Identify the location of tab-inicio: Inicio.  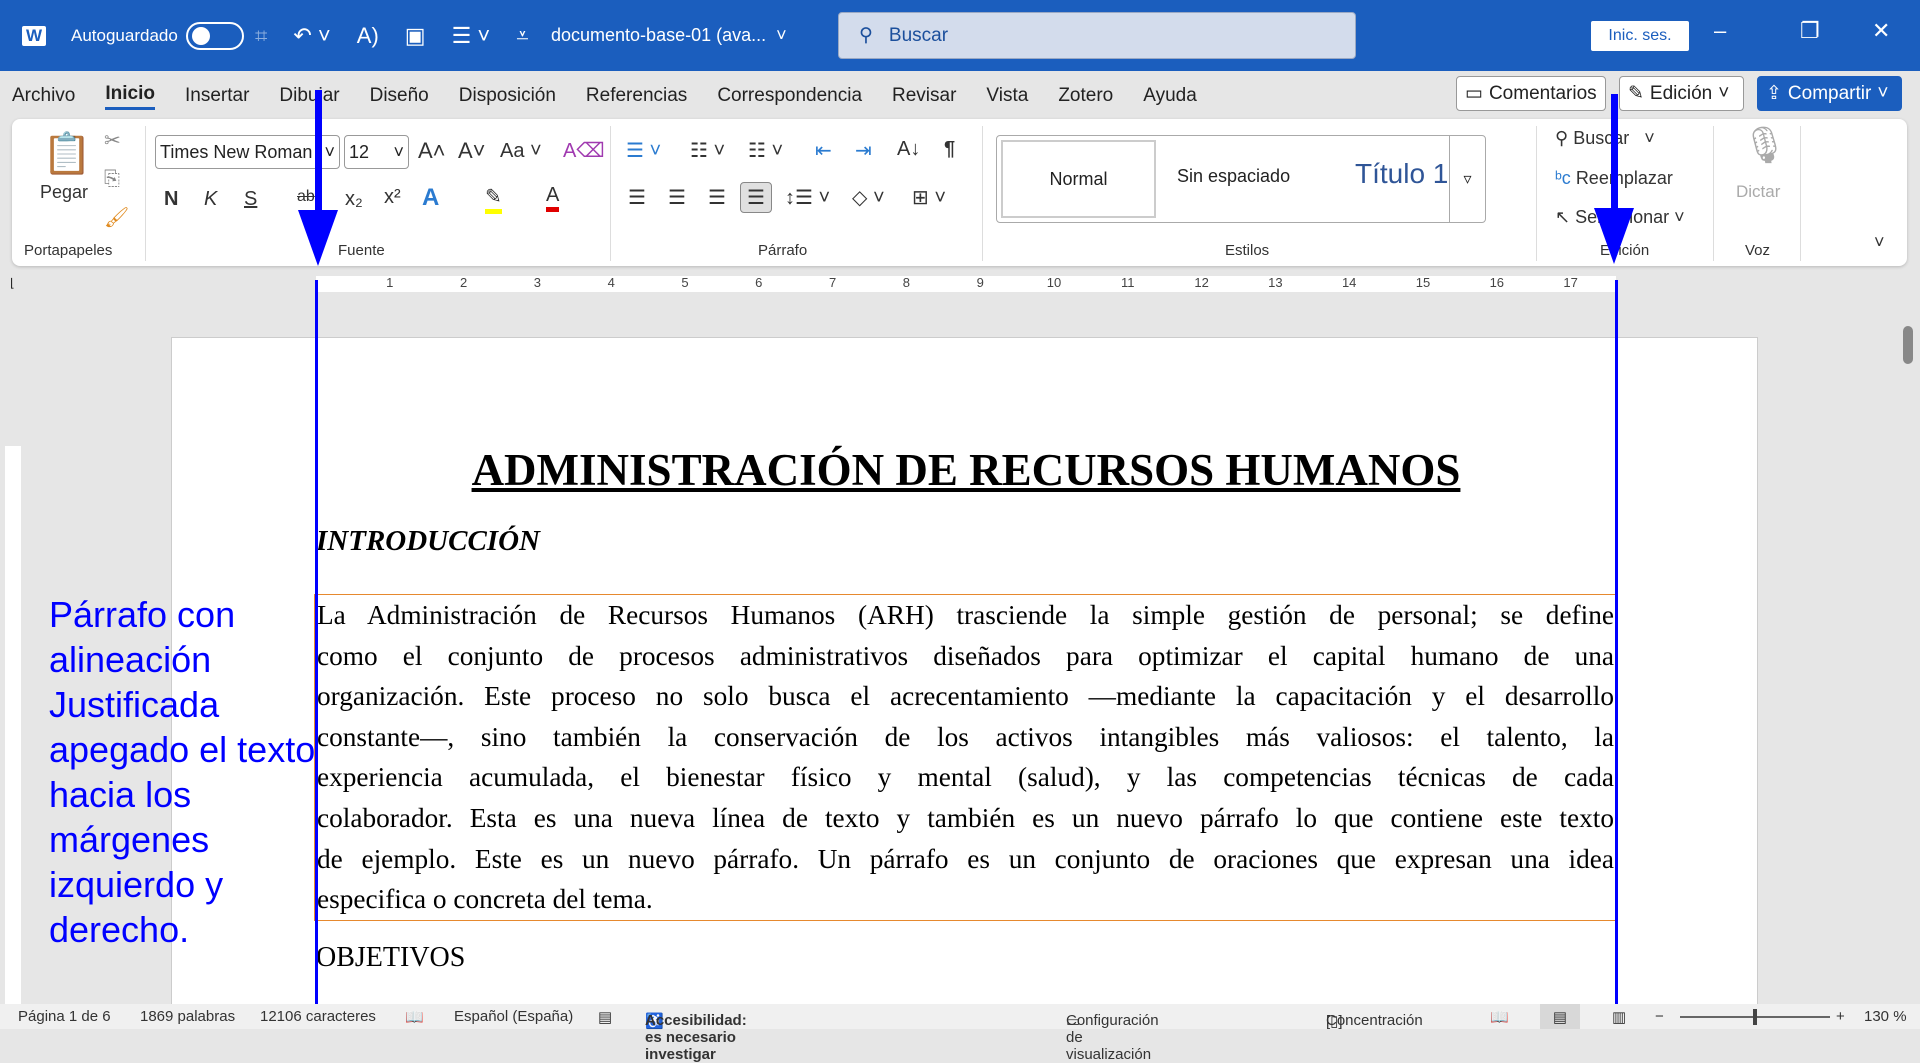
(130, 96).